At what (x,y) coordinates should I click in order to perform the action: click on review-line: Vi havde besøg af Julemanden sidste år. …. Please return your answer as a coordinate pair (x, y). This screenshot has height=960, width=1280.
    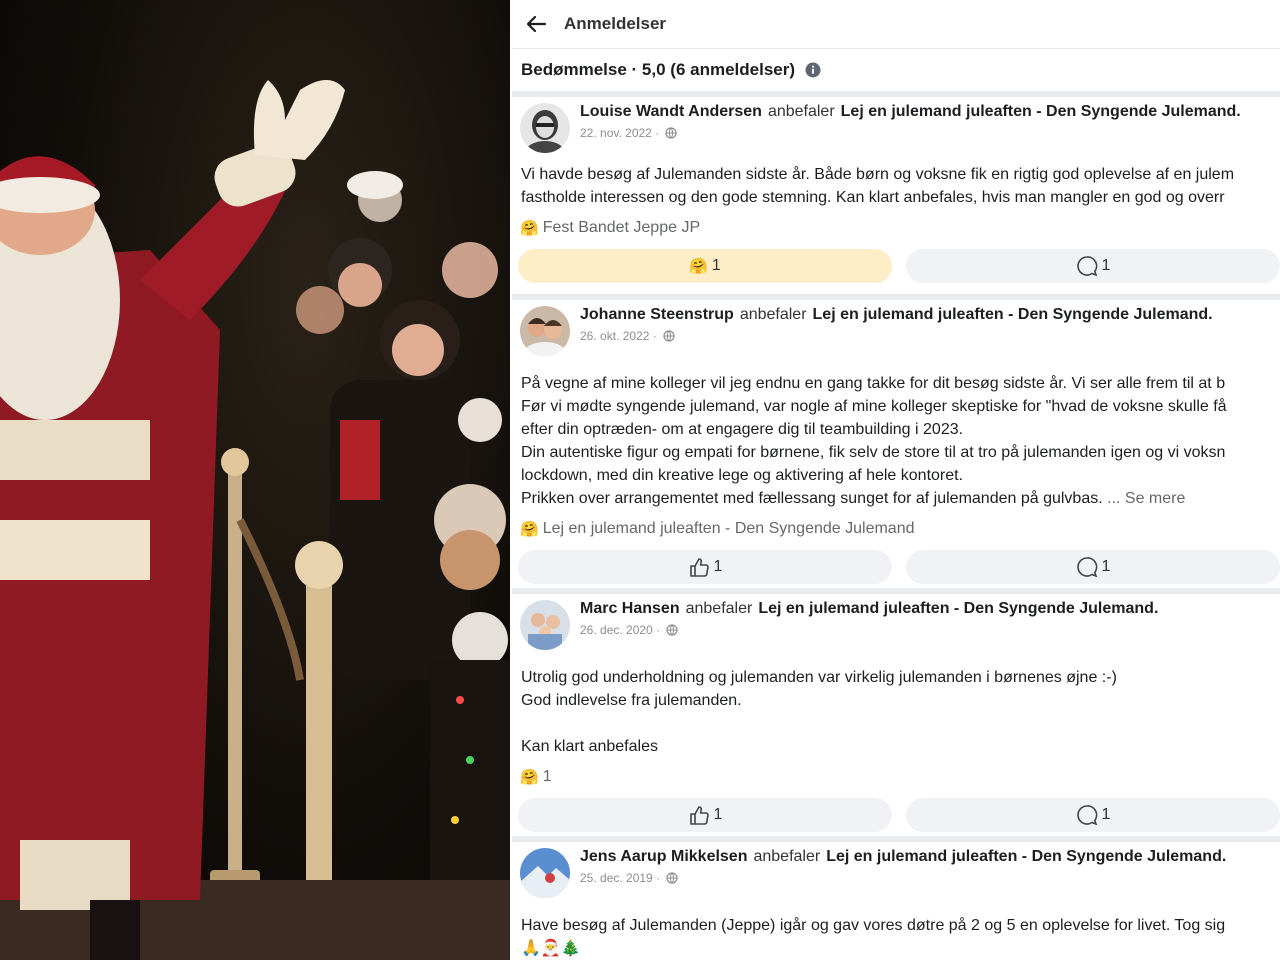
    Looking at the image, I should click on (878, 174).